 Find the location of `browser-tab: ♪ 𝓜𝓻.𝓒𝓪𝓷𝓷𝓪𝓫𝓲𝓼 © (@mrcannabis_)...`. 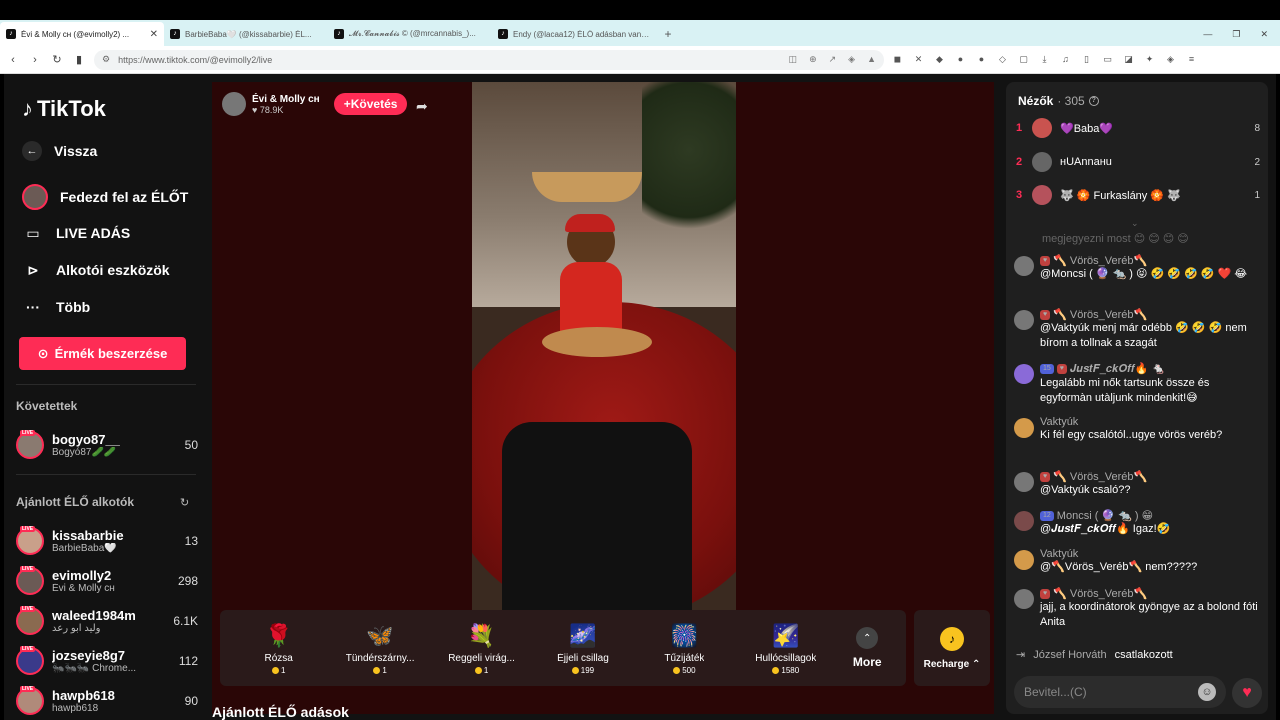

browser-tab: ♪ 𝓜𝓻.𝓒𝓪𝓷𝓷𝓪𝓫𝓲𝓼 © (@mrcannabis_)... is located at coordinates (410, 34).